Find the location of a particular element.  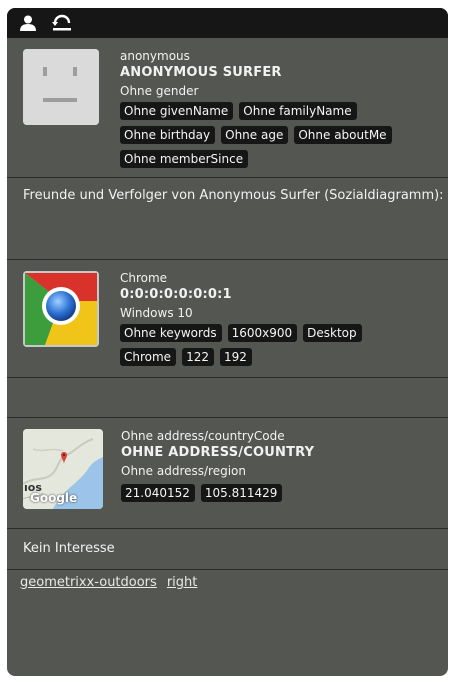

tag-dpi: 192 is located at coordinates (235, 357).